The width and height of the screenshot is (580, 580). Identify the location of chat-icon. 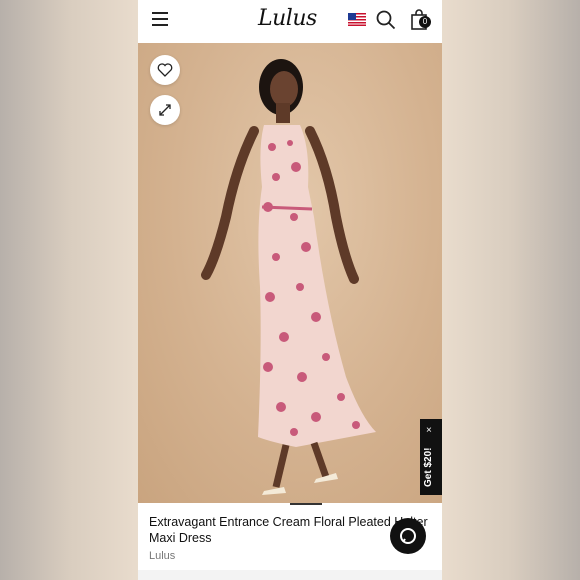
(408, 536).